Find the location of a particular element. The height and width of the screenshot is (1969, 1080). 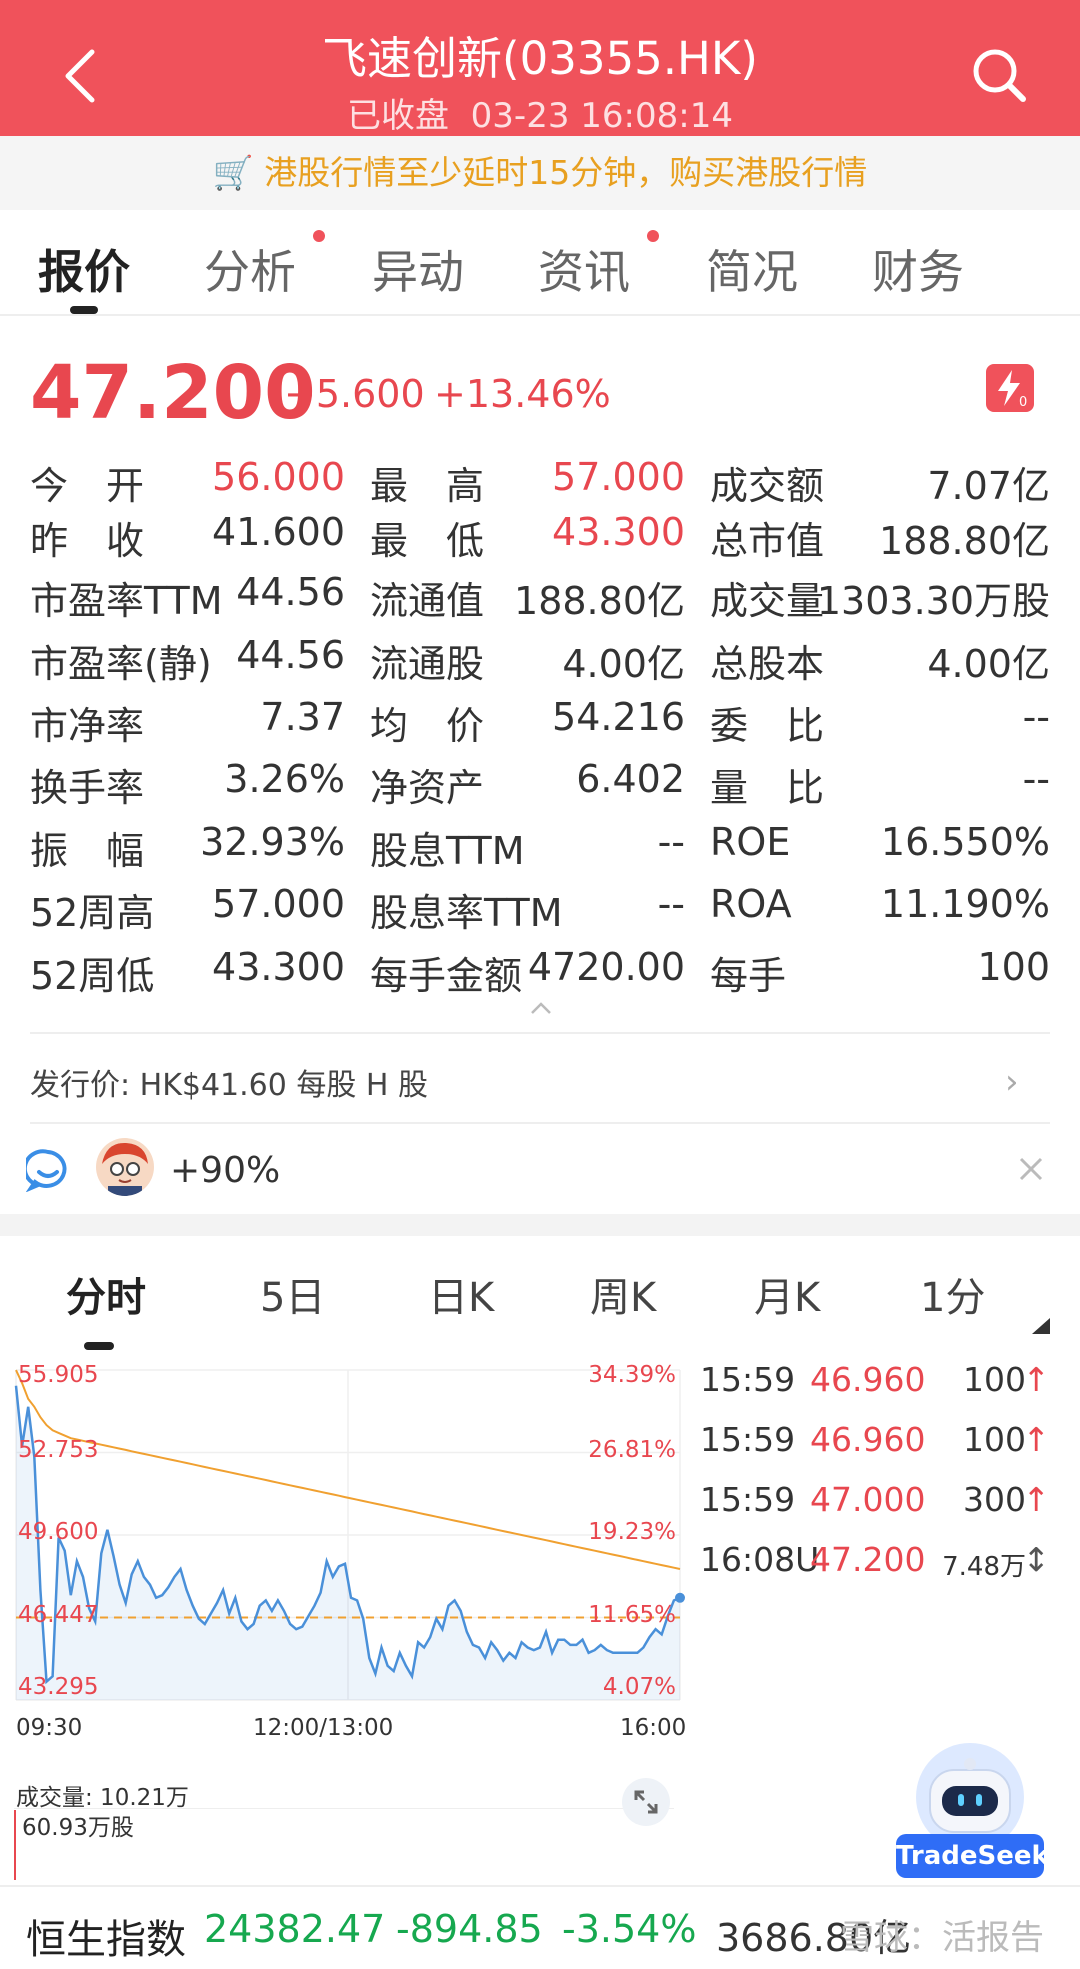

delay-notice: 🛒 港股行情至少延时15分钟，购买港股行情 is located at coordinates (540, 173).